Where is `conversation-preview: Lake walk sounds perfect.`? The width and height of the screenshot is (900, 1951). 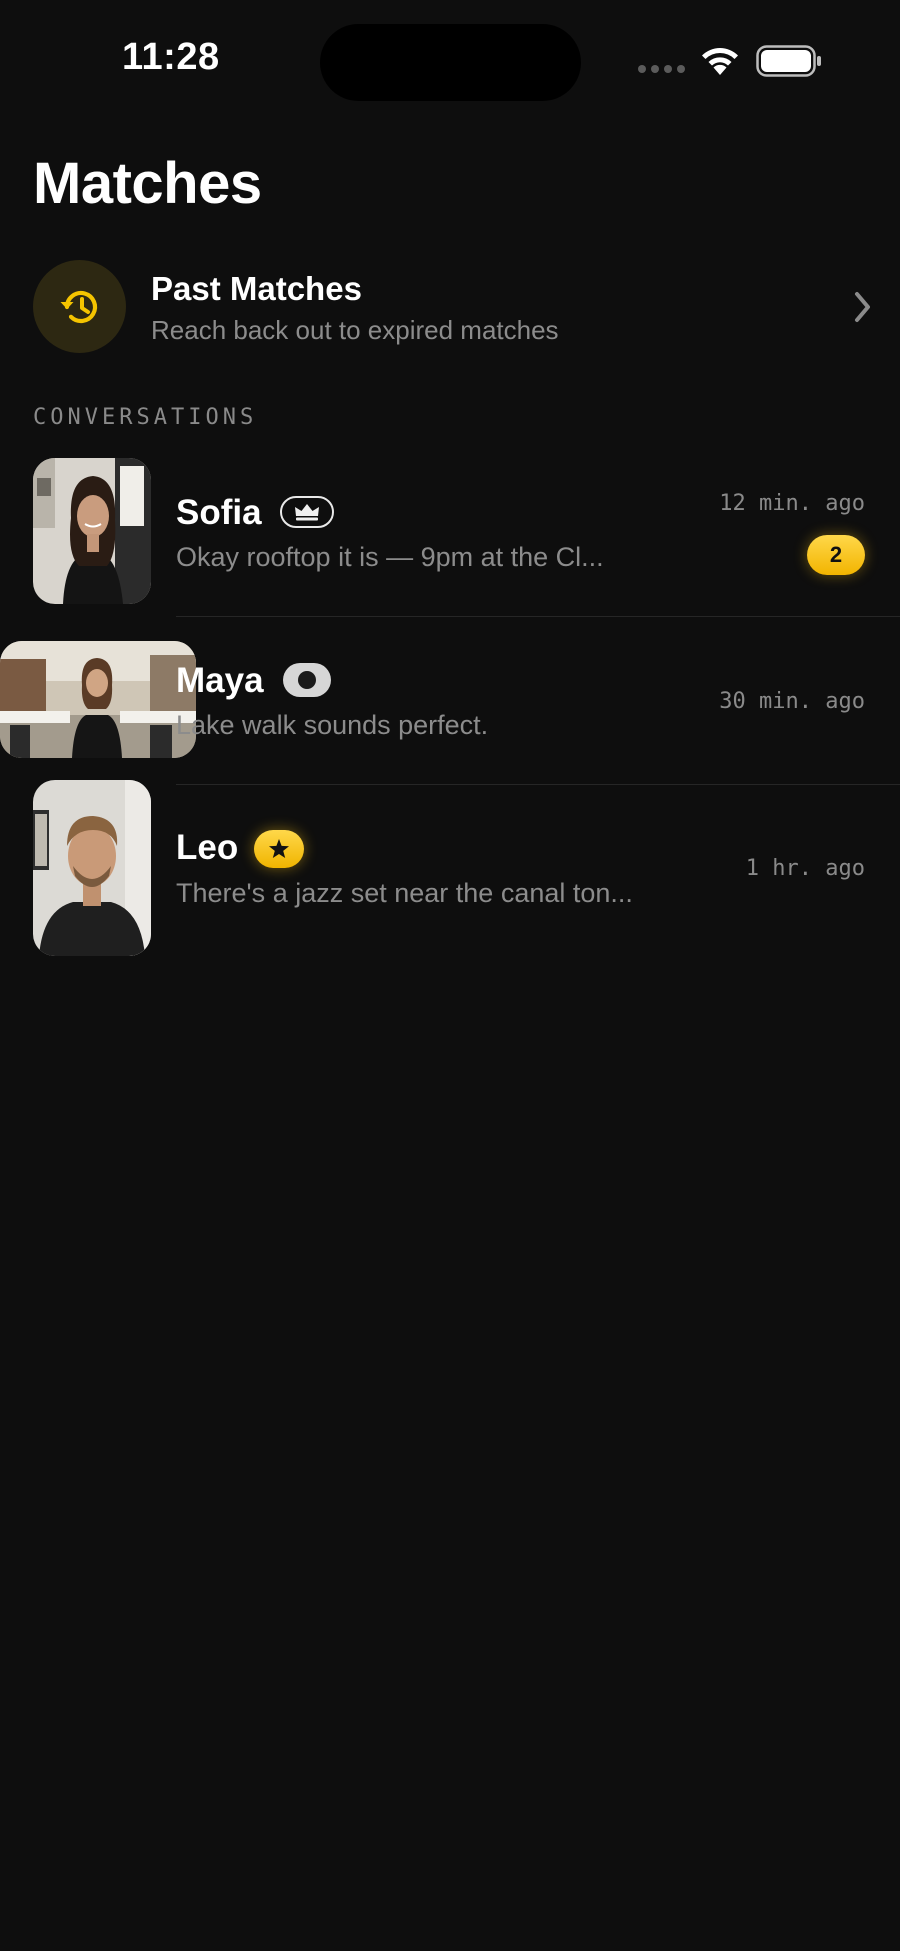 conversation-preview: Lake walk sounds perfect. is located at coordinates (332, 725).